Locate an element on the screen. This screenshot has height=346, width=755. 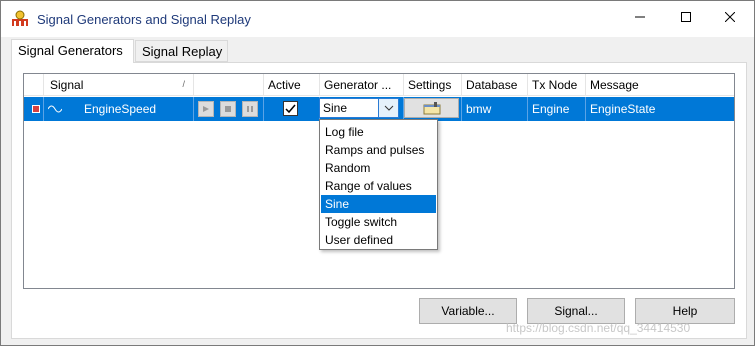
play-icon is located at coordinates (206, 109).